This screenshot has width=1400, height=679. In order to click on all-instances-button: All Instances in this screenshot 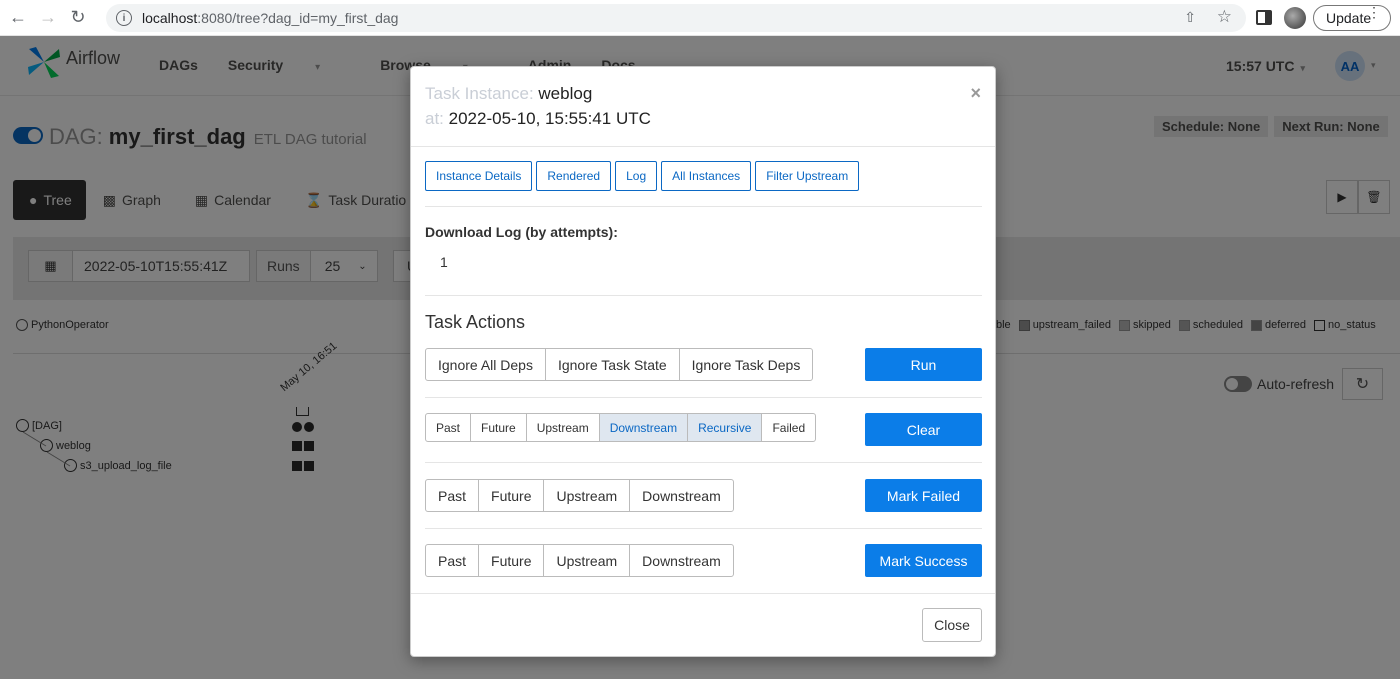, I will do `click(706, 176)`.